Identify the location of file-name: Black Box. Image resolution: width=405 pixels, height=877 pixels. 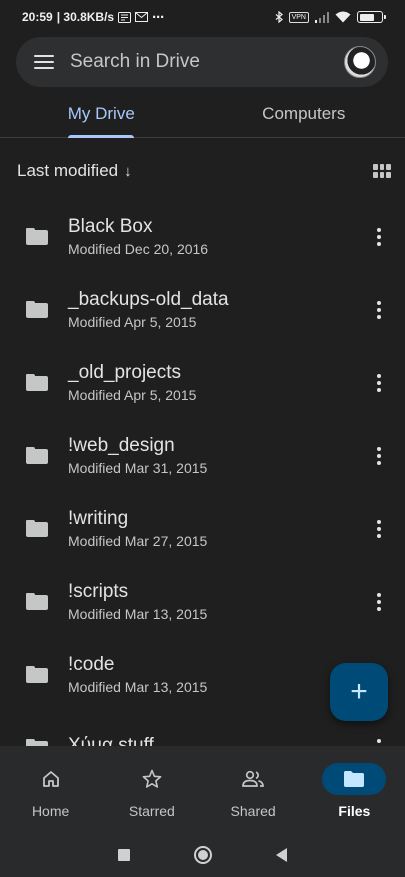
(110, 226).